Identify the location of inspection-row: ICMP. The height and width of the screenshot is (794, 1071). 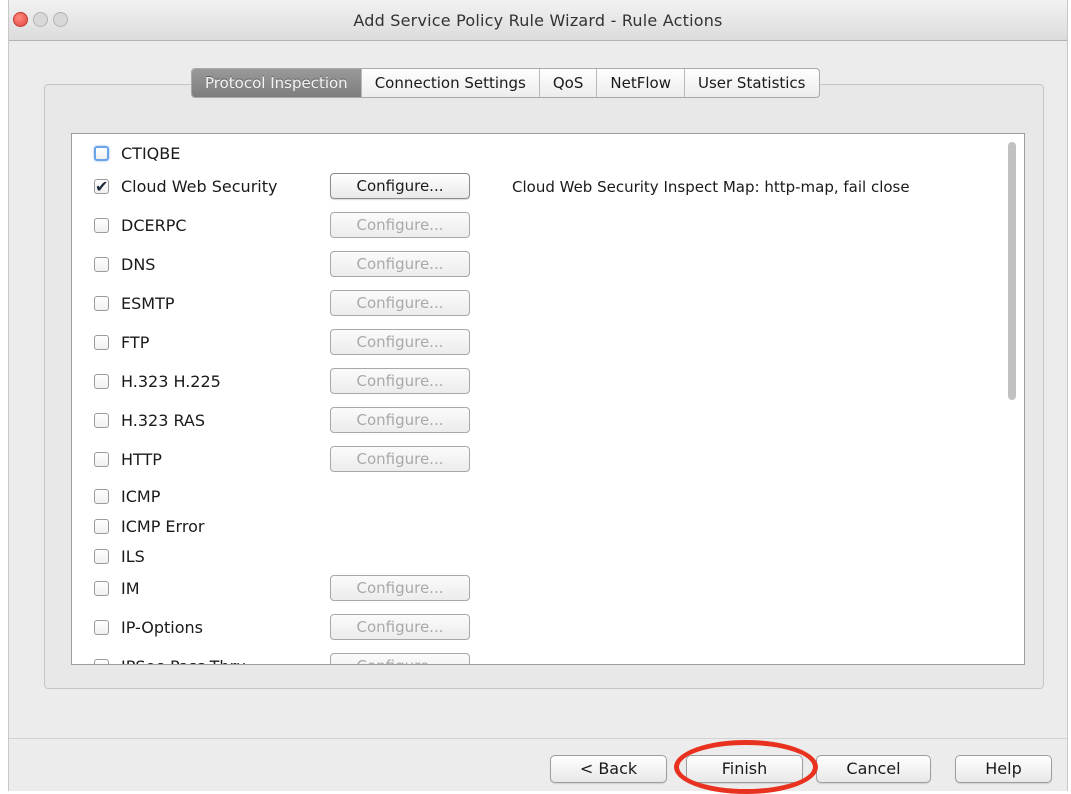
(548, 498).